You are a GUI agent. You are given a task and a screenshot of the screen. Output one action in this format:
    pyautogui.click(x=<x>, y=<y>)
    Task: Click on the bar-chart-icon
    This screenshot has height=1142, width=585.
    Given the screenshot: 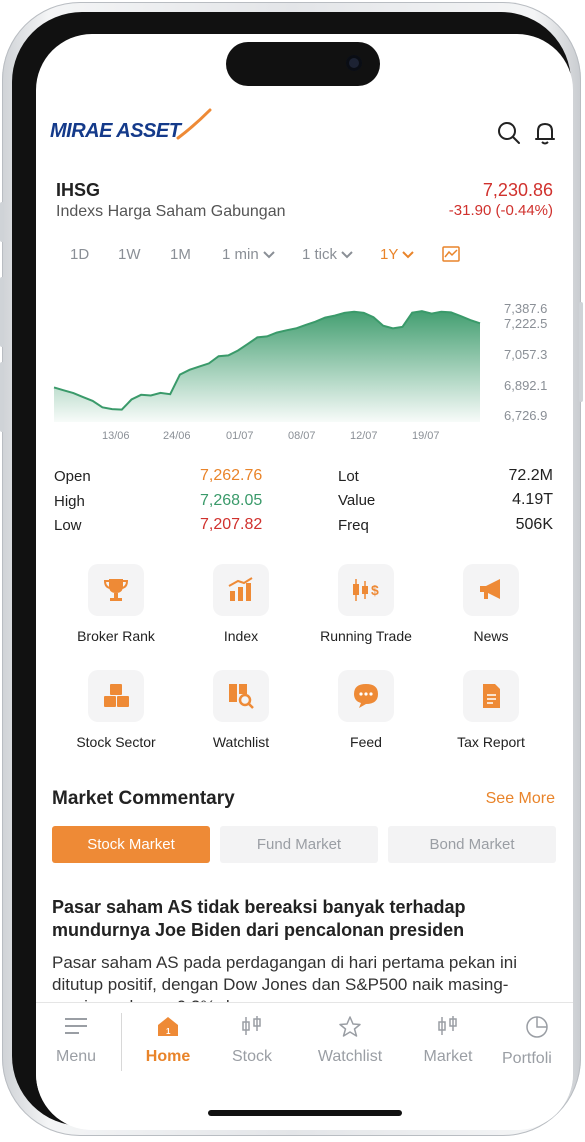 What is the action you would take?
    pyautogui.click(x=240, y=589)
    